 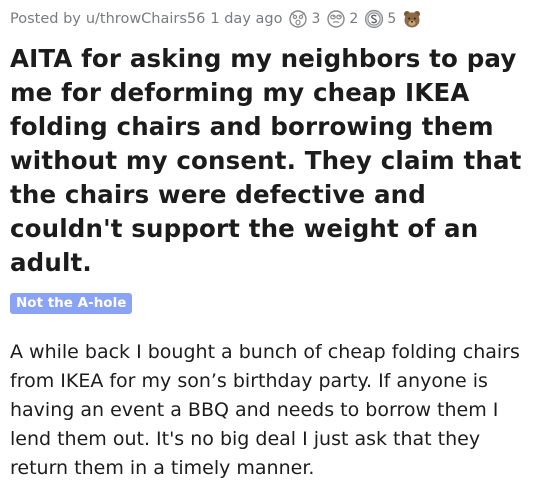 What do you see at coordinates (392, 19) in the screenshot?
I see `award-count: 5` at bounding box center [392, 19].